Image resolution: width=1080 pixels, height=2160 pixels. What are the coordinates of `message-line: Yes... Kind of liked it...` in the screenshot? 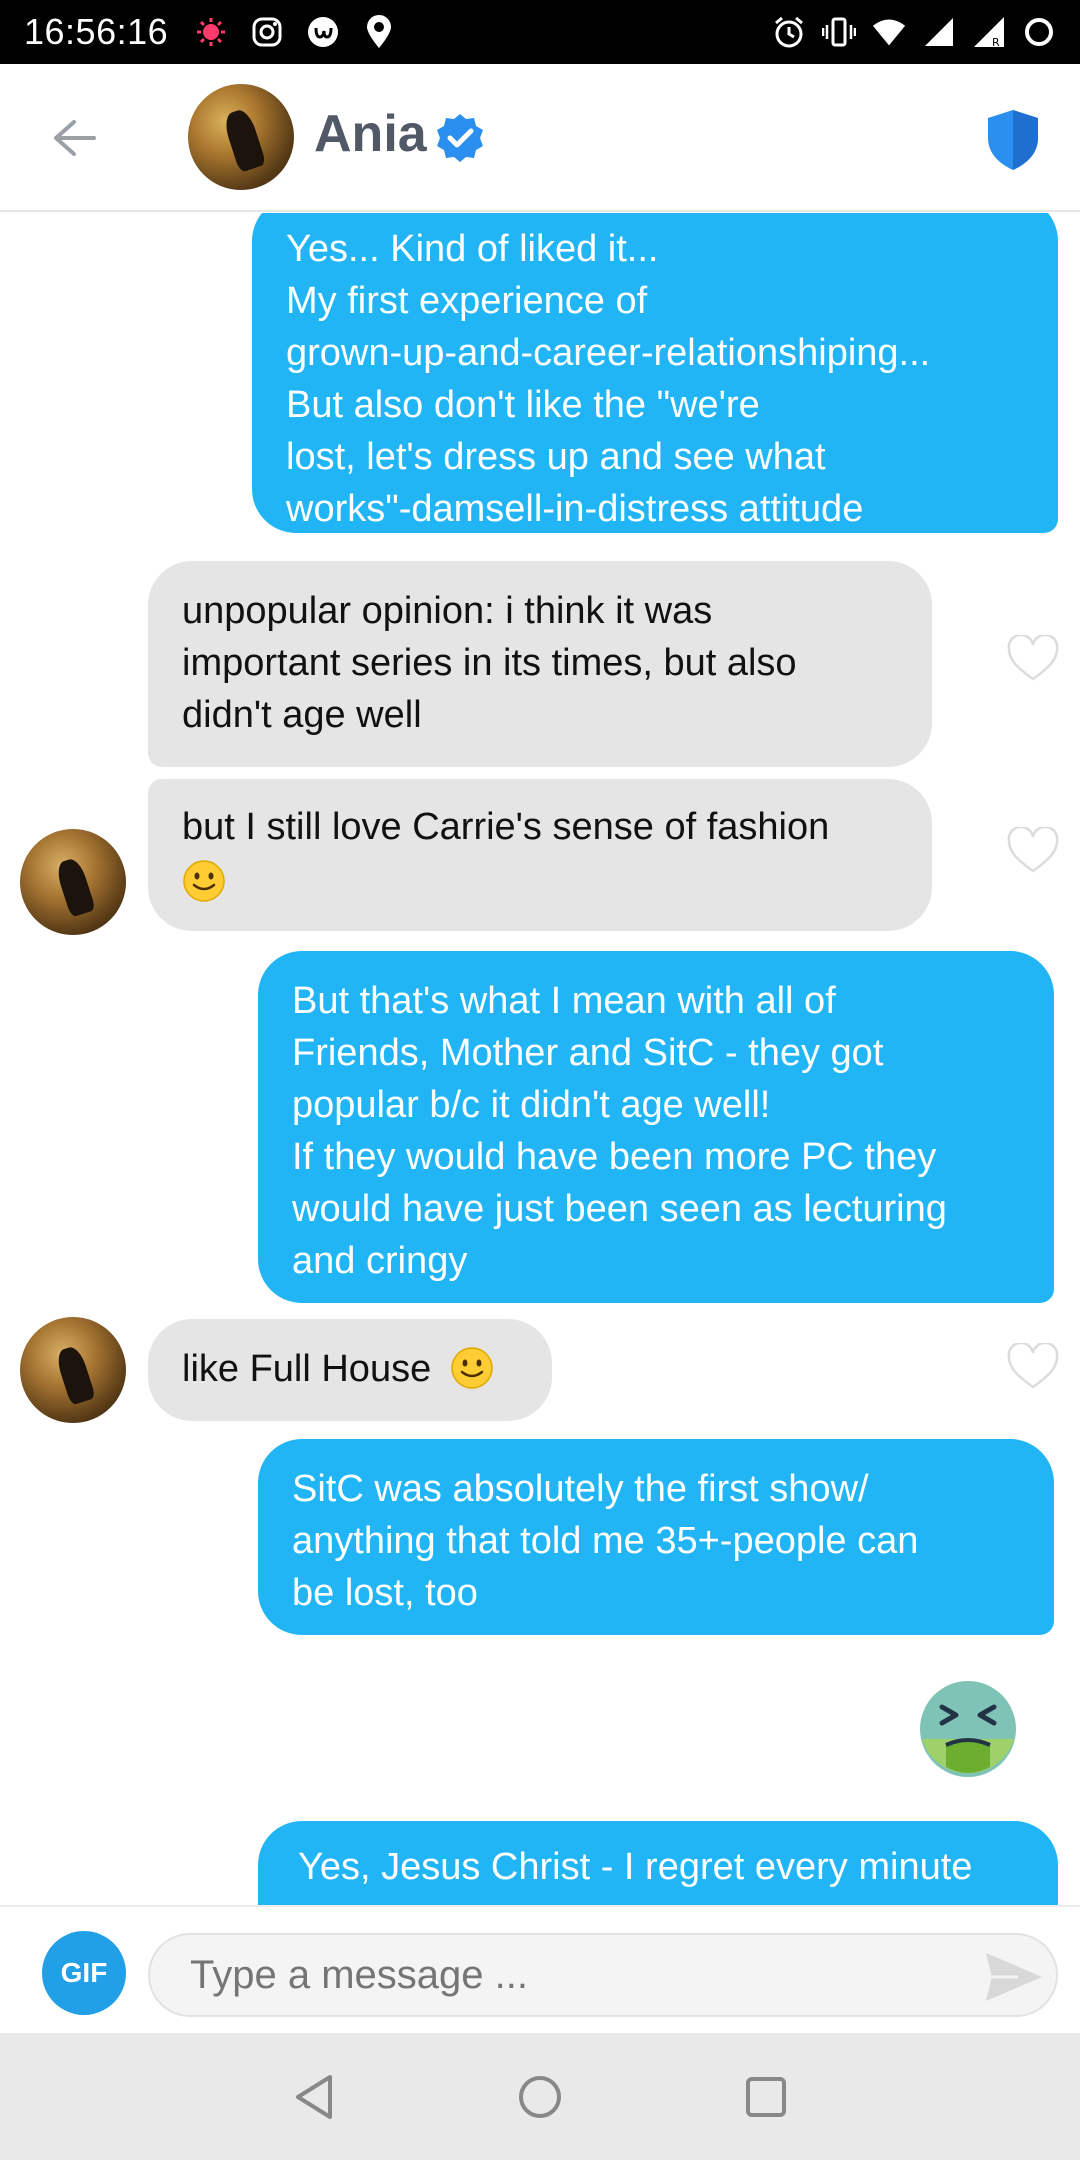 It's located at (472, 249).